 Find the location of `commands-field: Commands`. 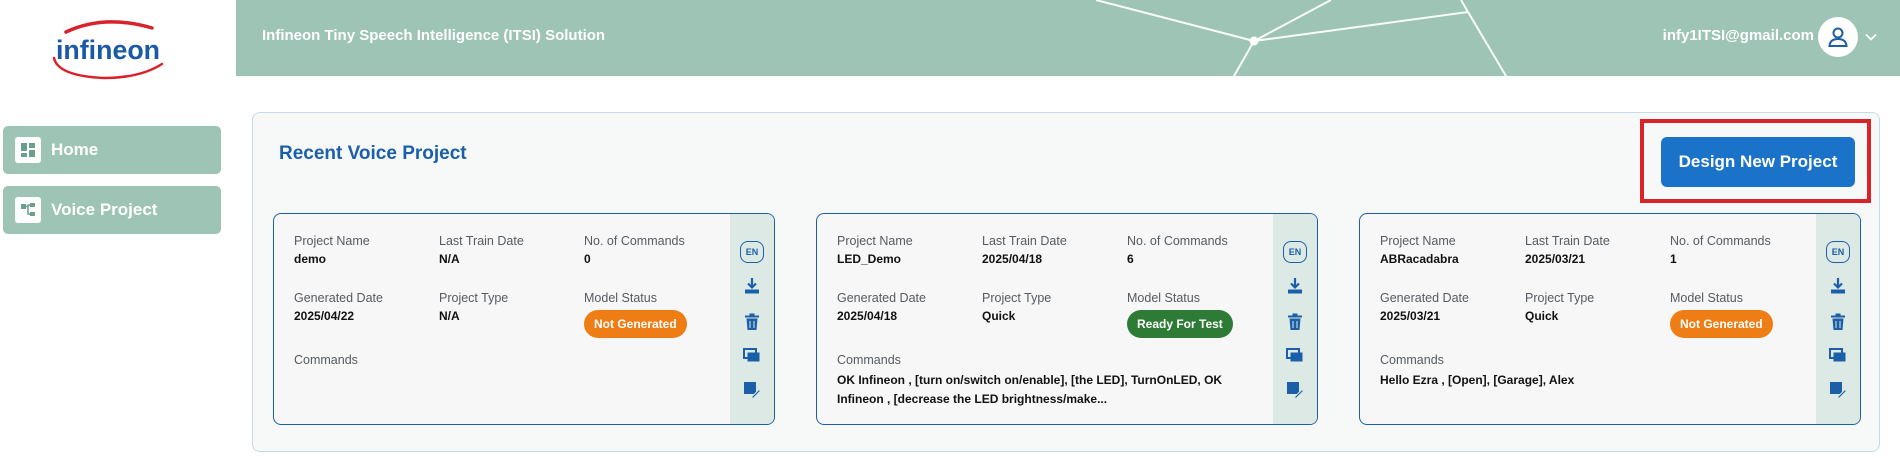

commands-field: Commands is located at coordinates (504, 362).